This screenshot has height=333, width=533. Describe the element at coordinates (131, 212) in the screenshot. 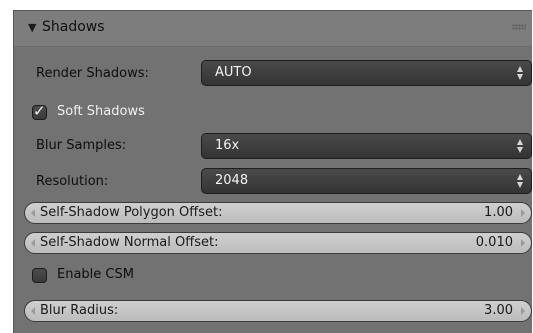

I see `polygon-offset-label: Self-Shadow Polygon Offset:` at that location.